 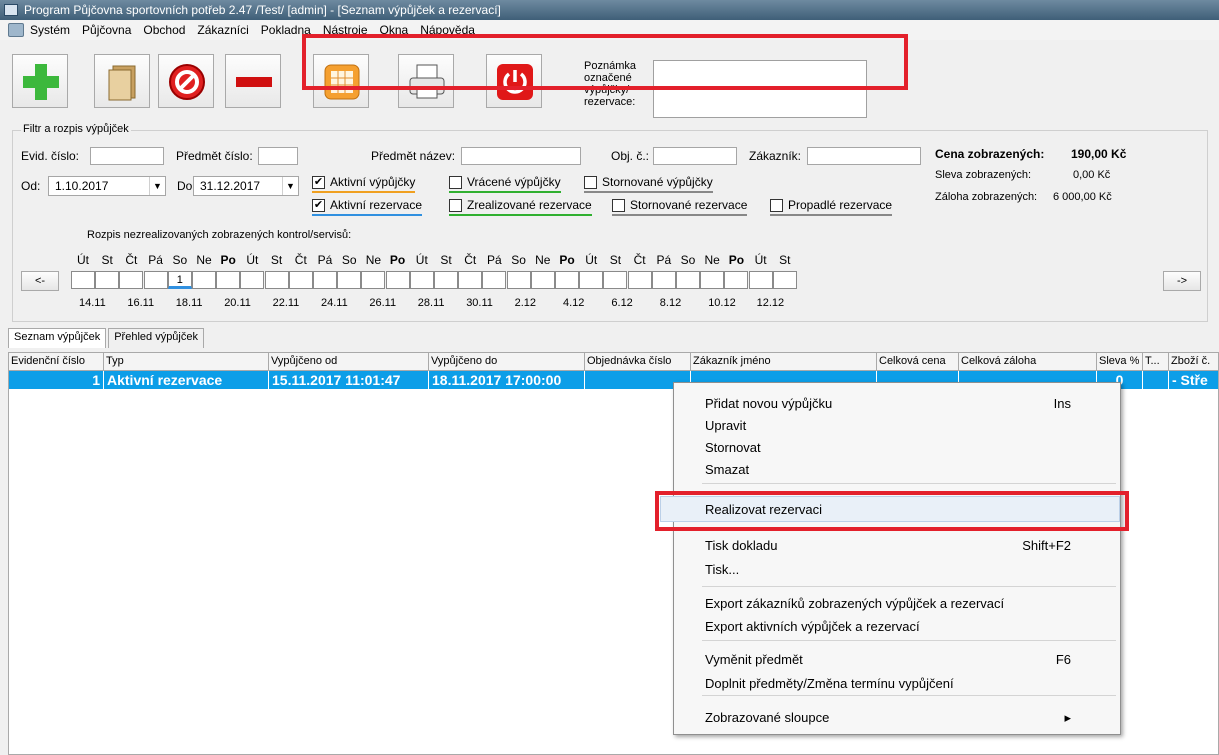 What do you see at coordinates (900, 509) in the screenshot?
I see `menu-item-realizovat: Realizovat rezervaci` at bounding box center [900, 509].